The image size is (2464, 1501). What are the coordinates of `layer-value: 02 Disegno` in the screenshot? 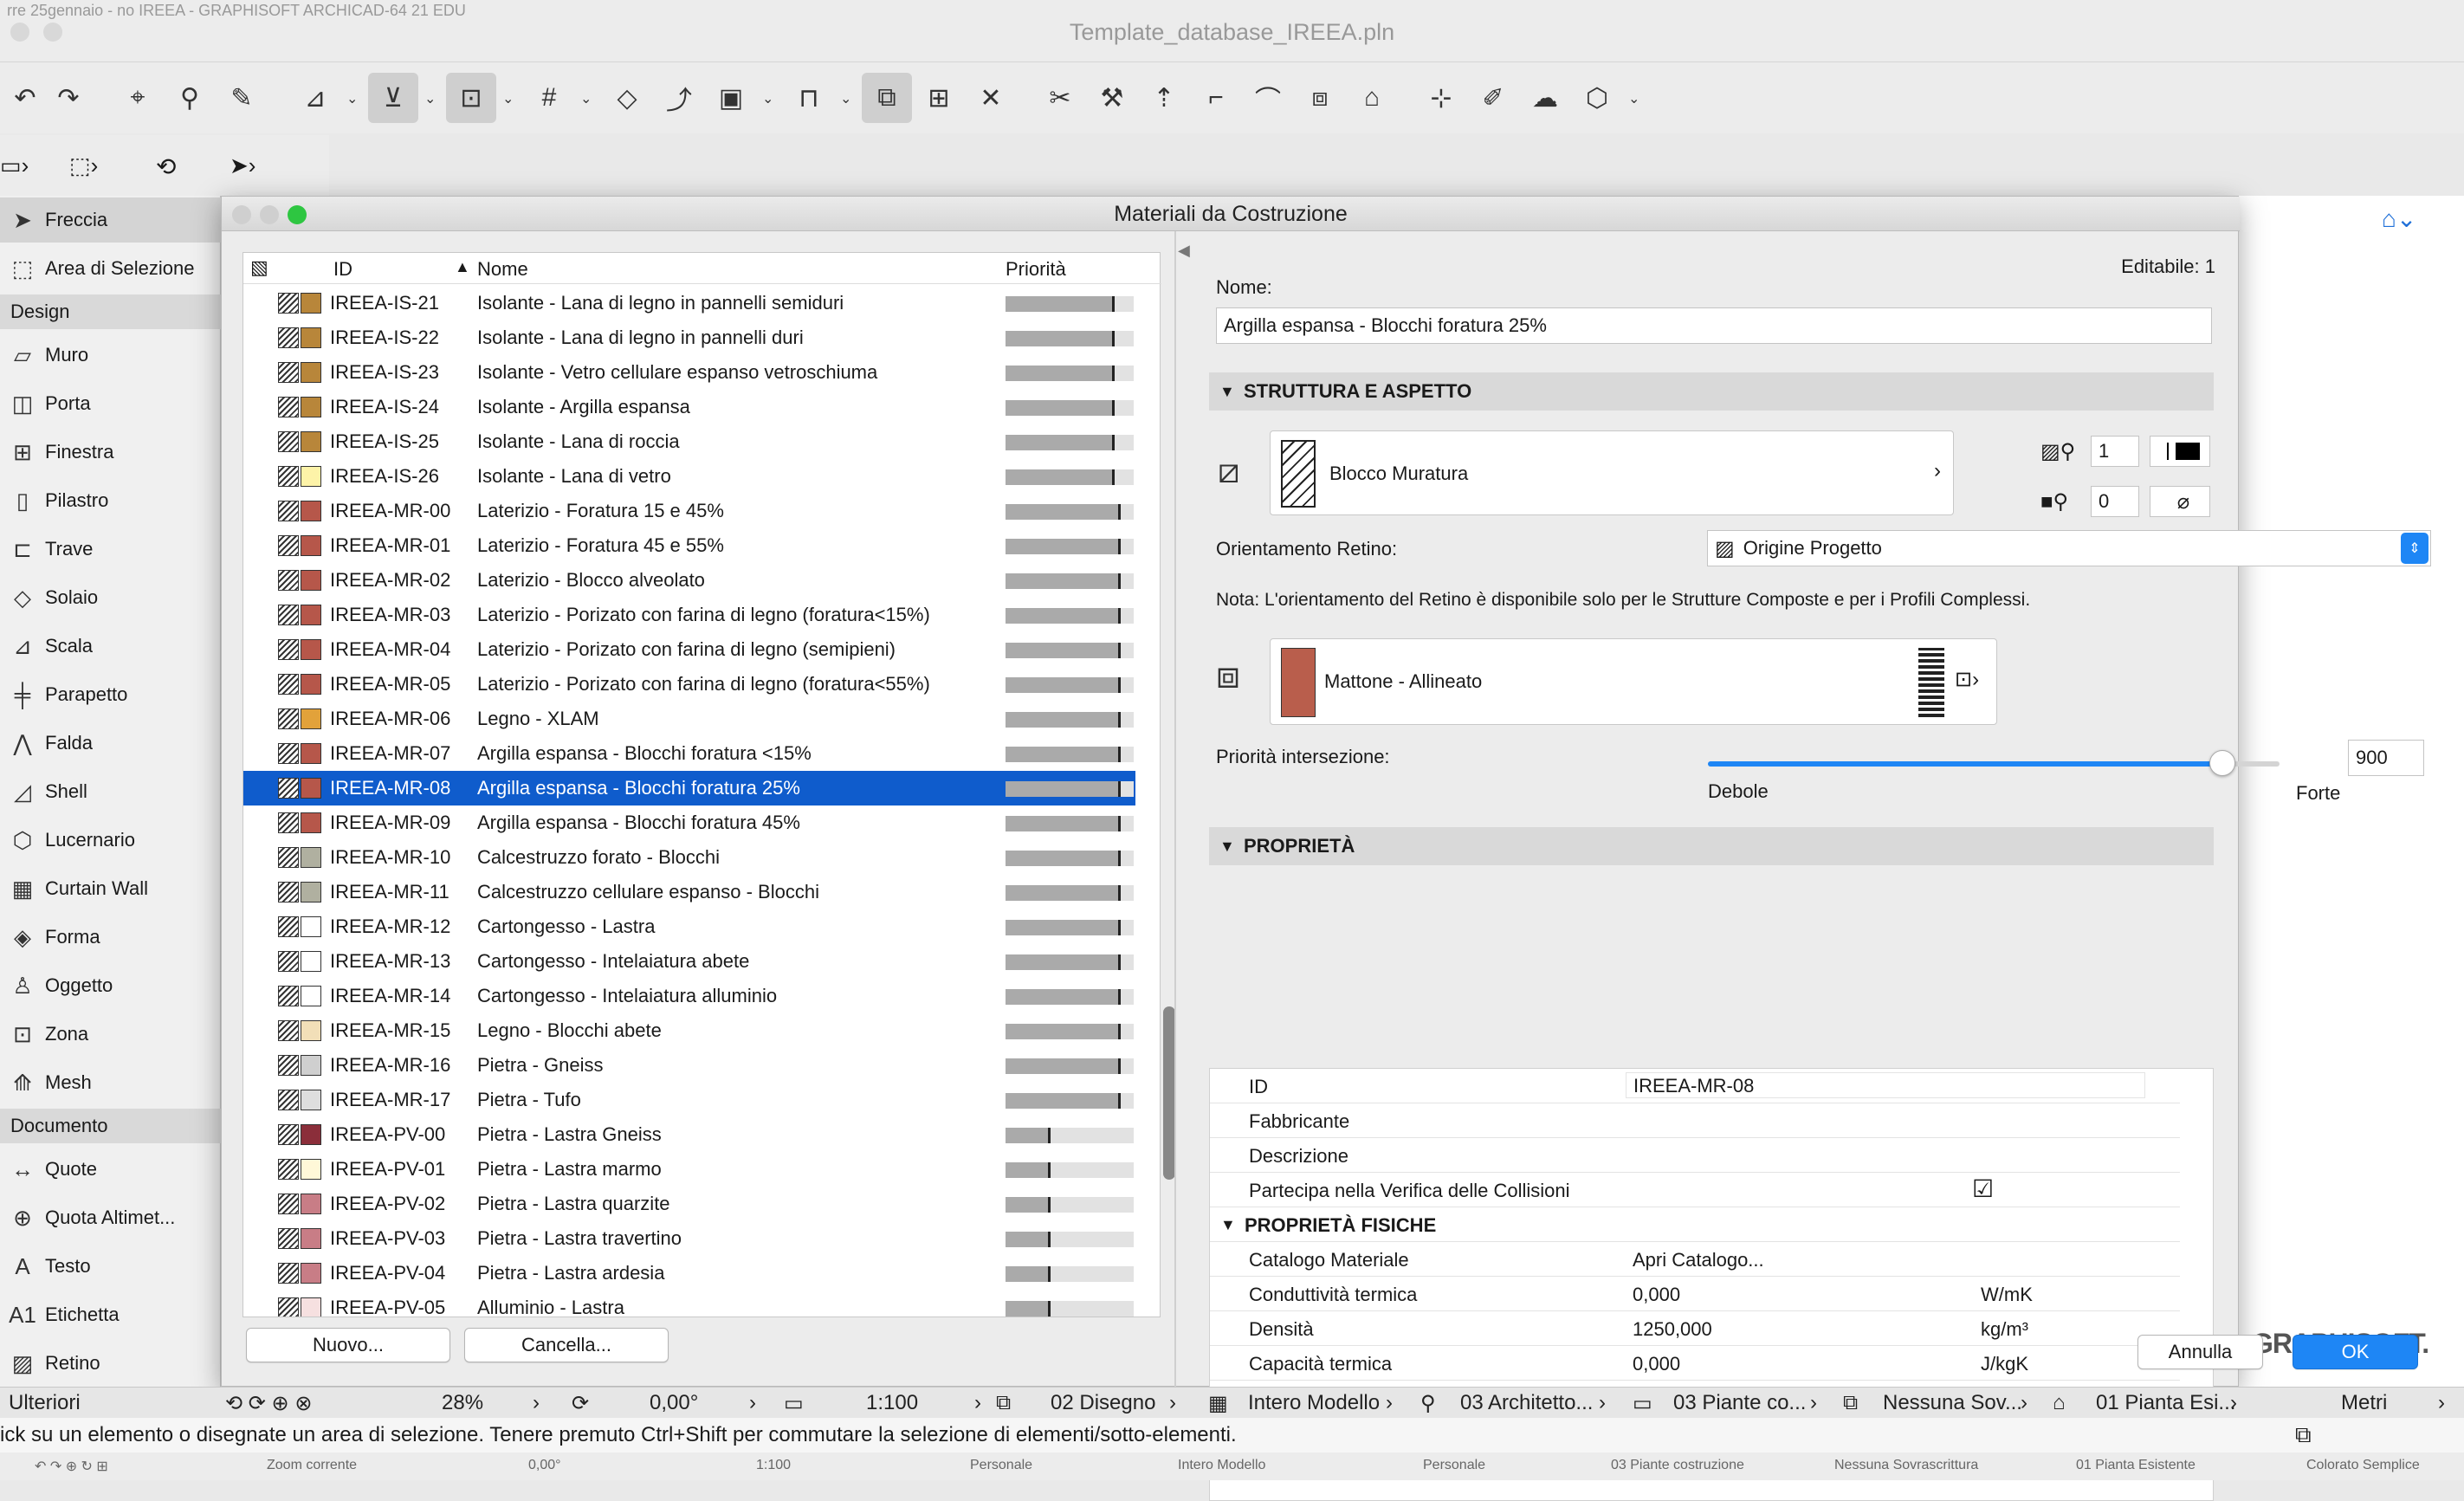 It's located at (1103, 1403).